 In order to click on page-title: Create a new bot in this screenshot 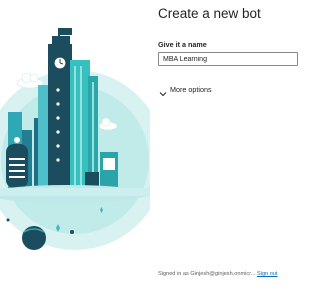, I will do `click(209, 13)`.